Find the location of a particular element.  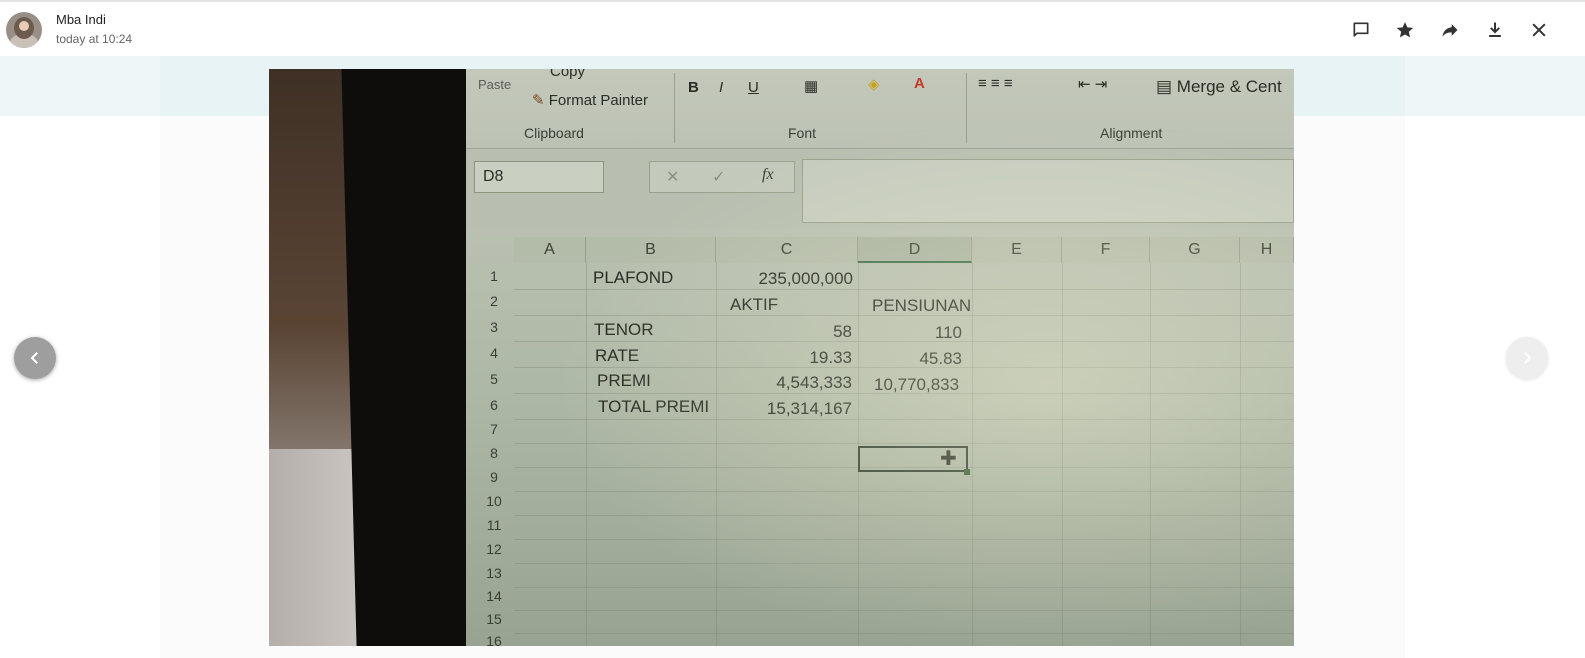

row-number: 11 is located at coordinates (494, 525).